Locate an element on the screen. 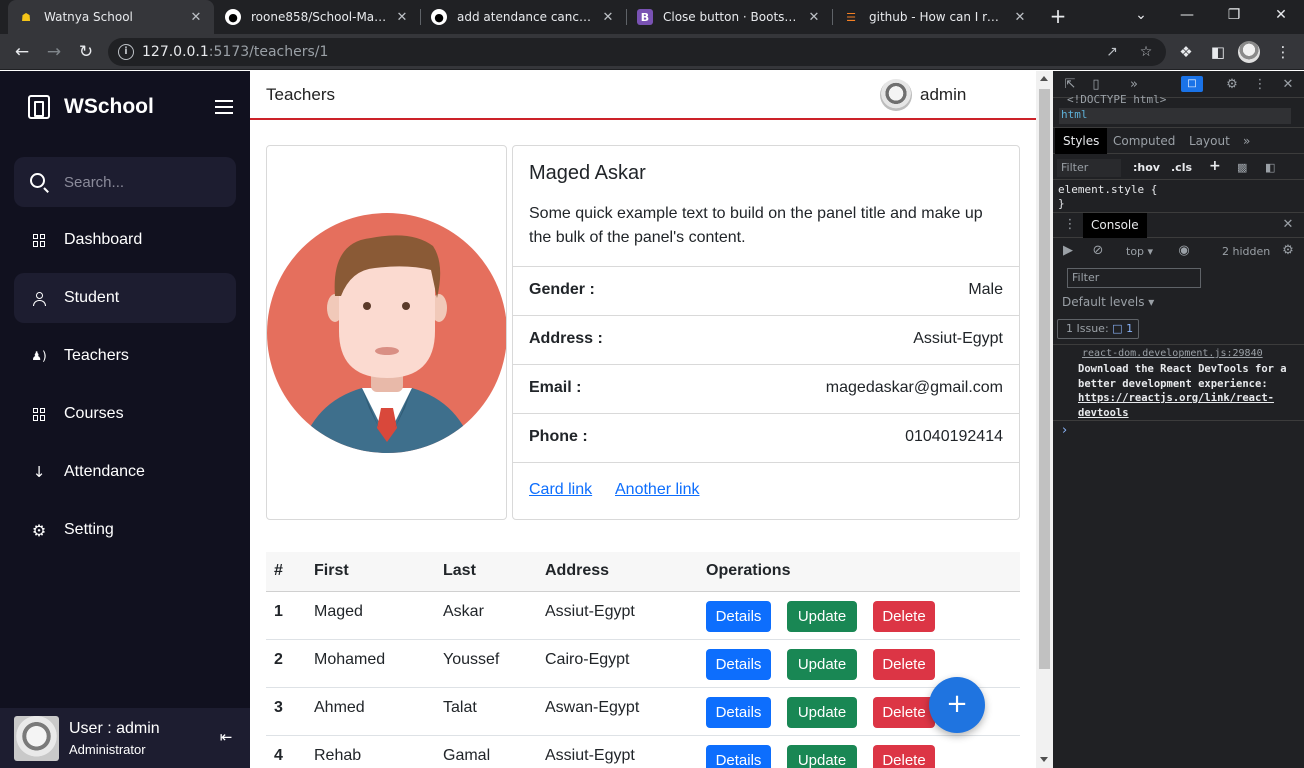 The image size is (1304, 768). tab-layout: Layout is located at coordinates (1209, 141).